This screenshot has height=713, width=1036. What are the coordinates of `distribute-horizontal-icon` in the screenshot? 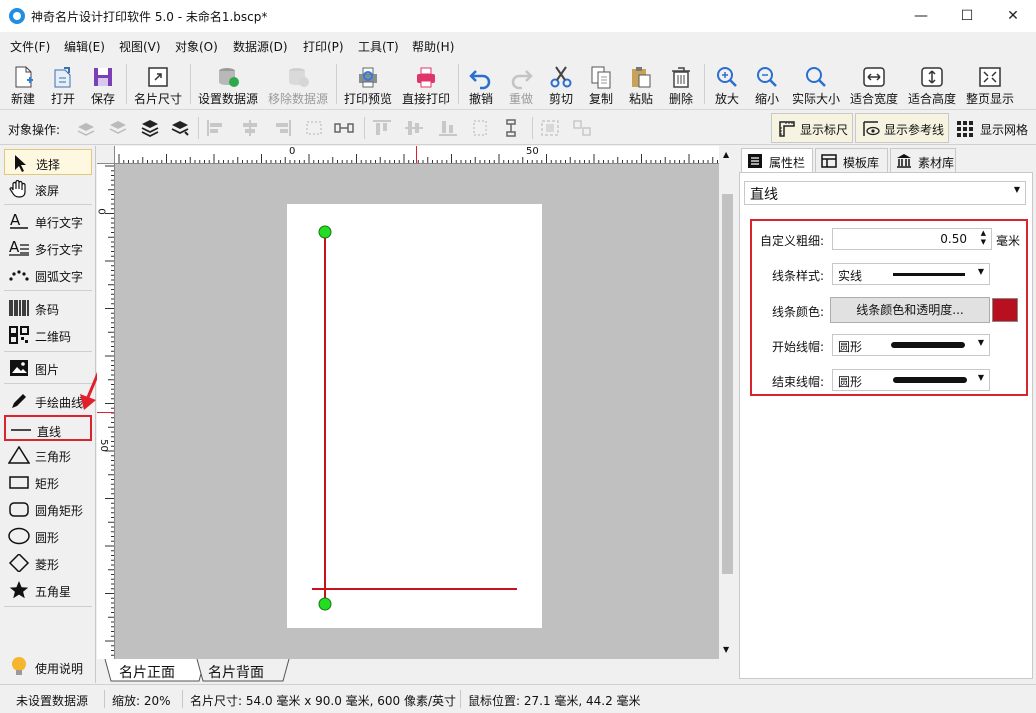 It's located at (314, 128).